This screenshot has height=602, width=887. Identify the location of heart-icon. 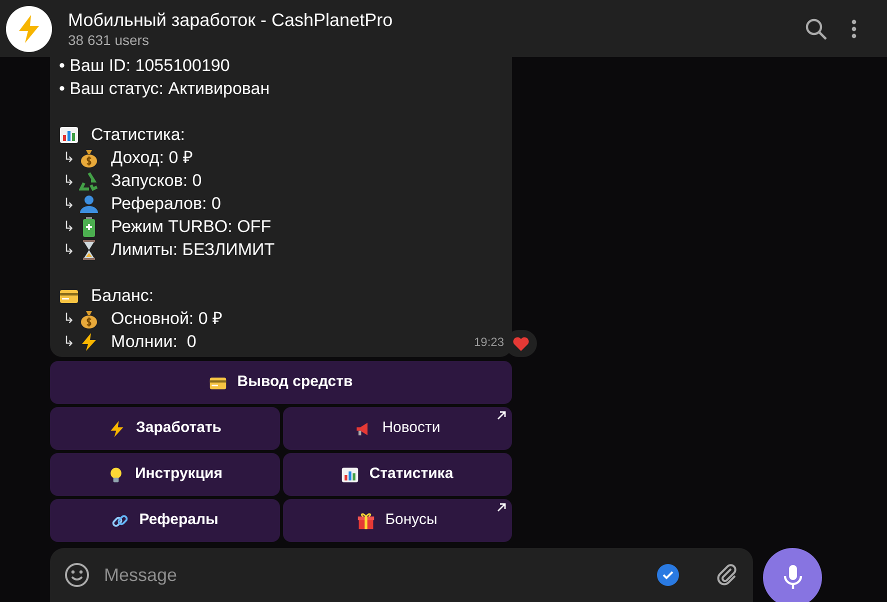
(521, 344).